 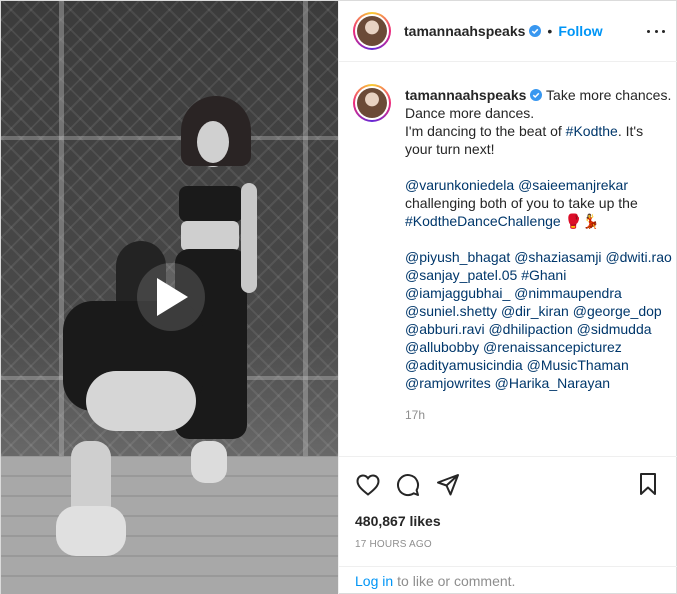 What do you see at coordinates (305, 228) in the screenshot?
I see `fence-post` at bounding box center [305, 228].